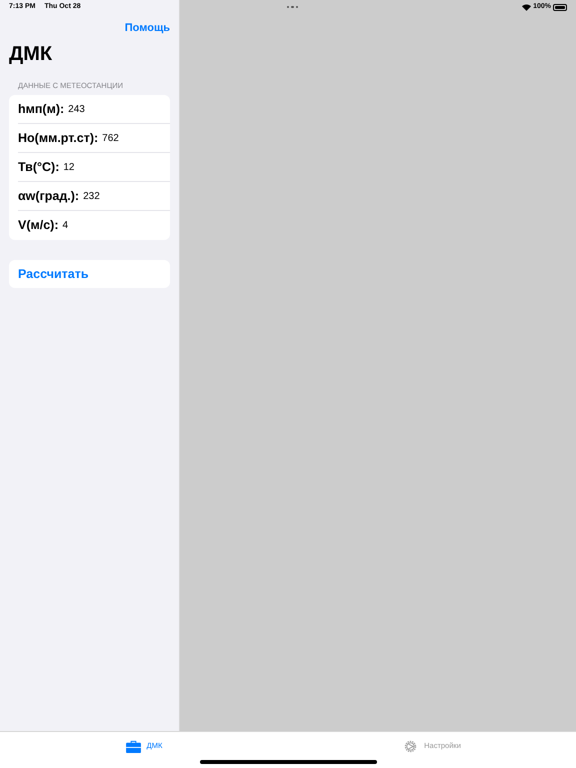 The height and width of the screenshot is (768, 576). I want to click on field-value: 243, so click(79, 109).